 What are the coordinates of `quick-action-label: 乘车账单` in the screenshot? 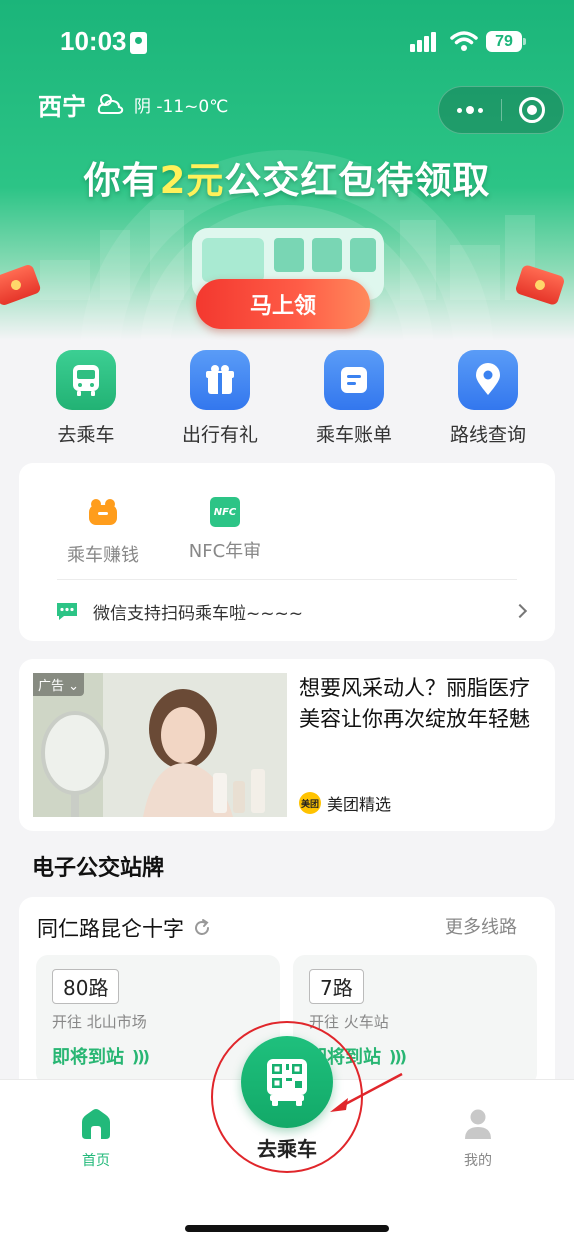 It's located at (353, 435).